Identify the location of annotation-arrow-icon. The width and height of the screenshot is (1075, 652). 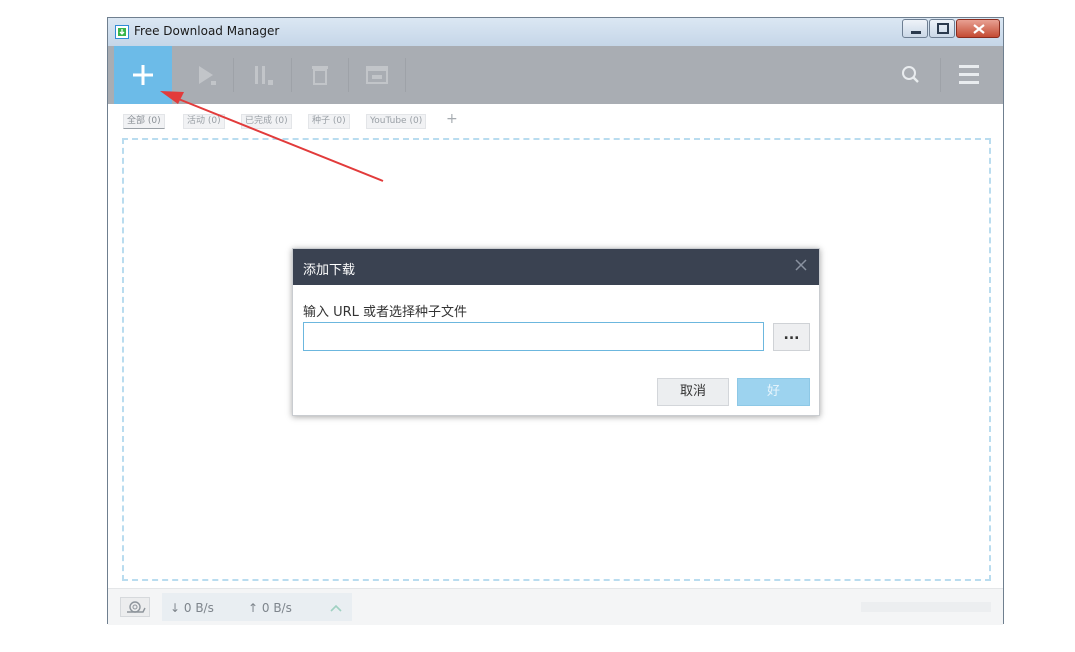
(272, 136).